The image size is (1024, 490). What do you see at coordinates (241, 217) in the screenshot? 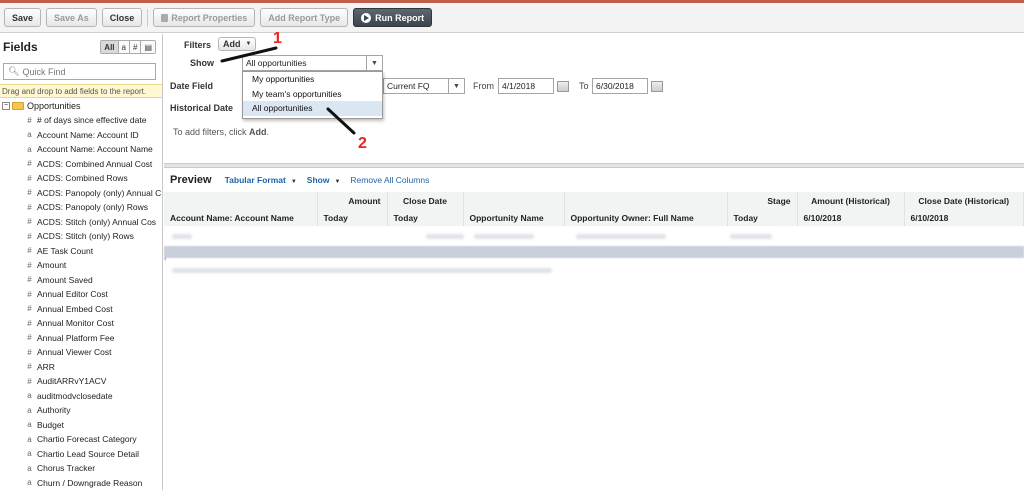
I see `column-header: Account Name` at bounding box center [241, 217].